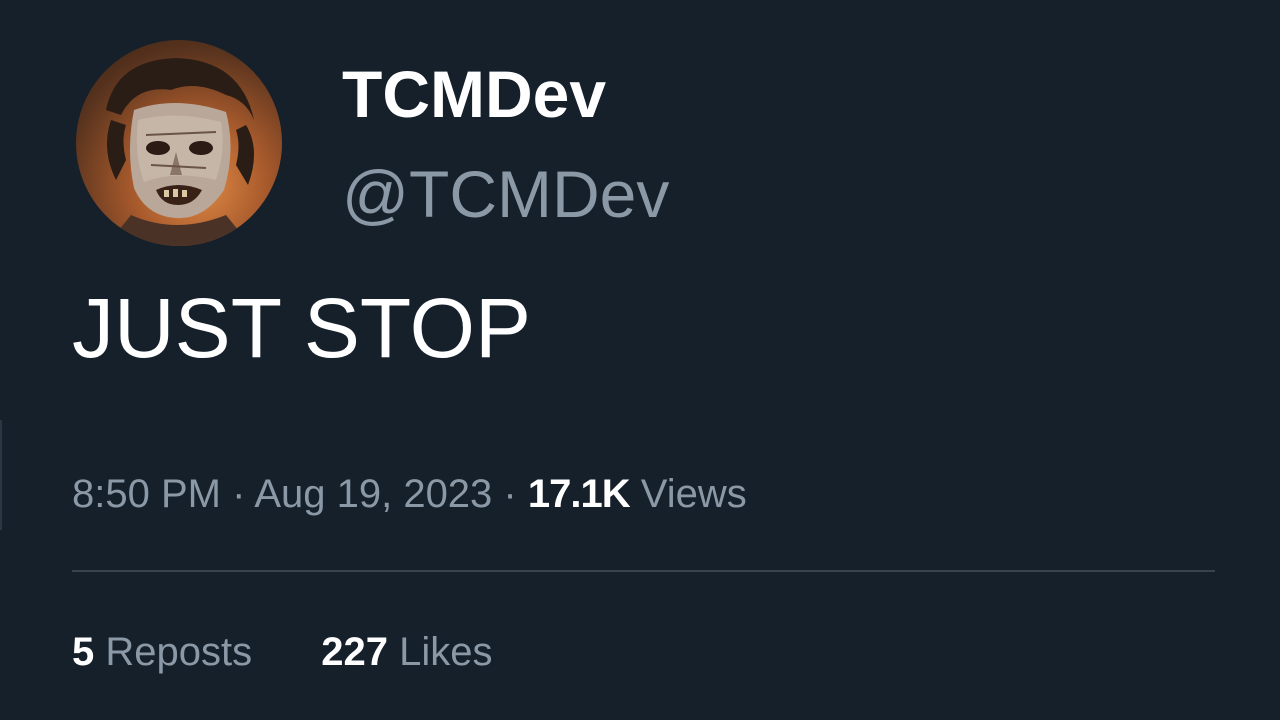 The width and height of the screenshot is (1280, 720). Describe the element at coordinates (179, 652) in the screenshot. I see `reposts-label: Reposts` at that location.